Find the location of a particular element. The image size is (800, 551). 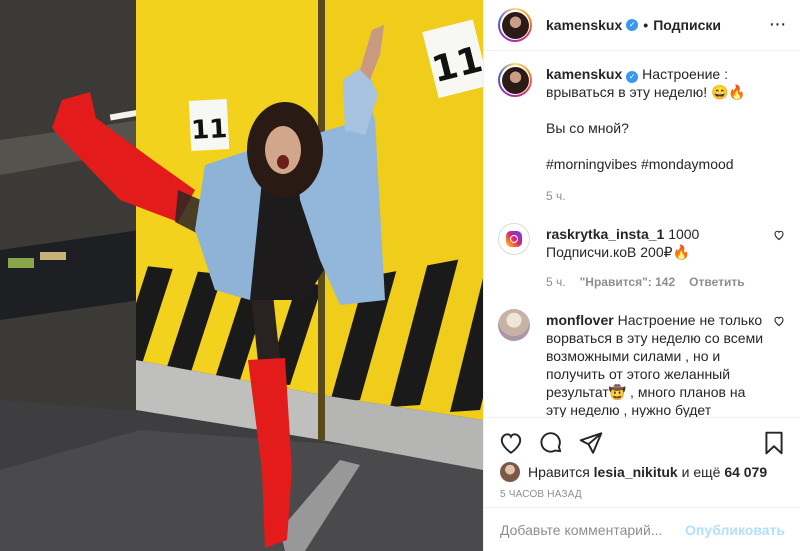

follow-button: Подписки is located at coordinates (687, 25).